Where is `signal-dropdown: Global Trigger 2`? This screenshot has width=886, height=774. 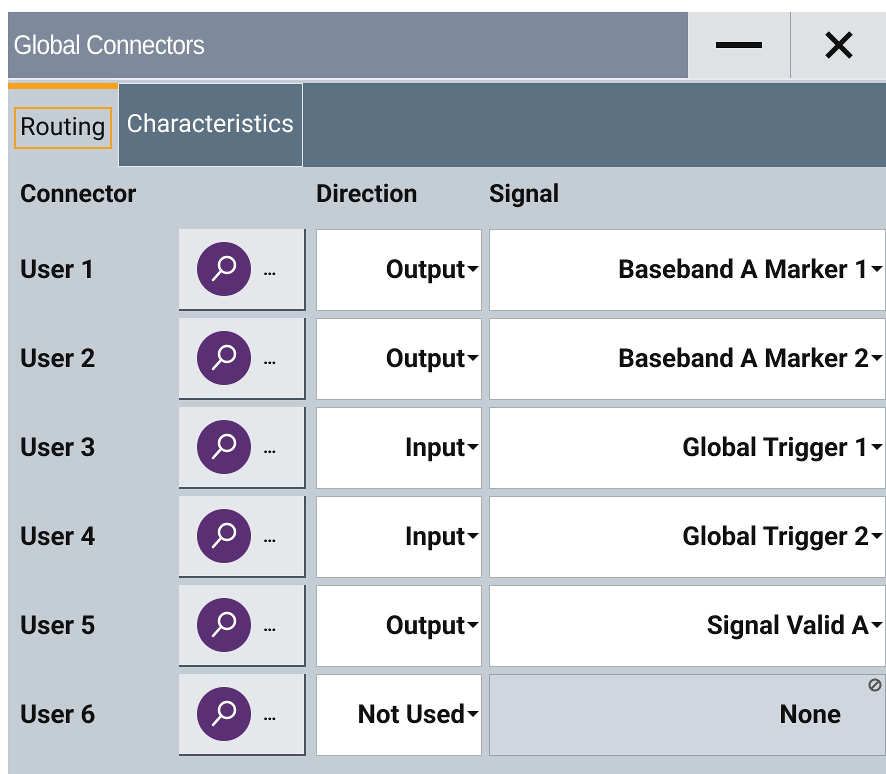
signal-dropdown: Global Trigger 2 is located at coordinates (687, 537).